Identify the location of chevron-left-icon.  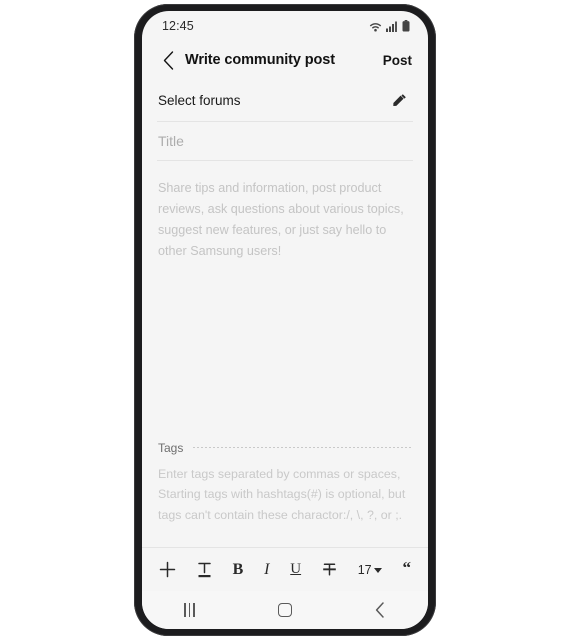
(168, 60).